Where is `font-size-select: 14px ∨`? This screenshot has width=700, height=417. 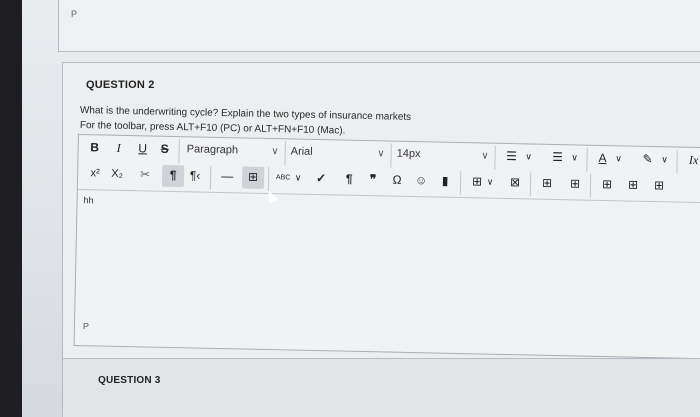 font-size-select: 14px ∨ is located at coordinates (444, 155).